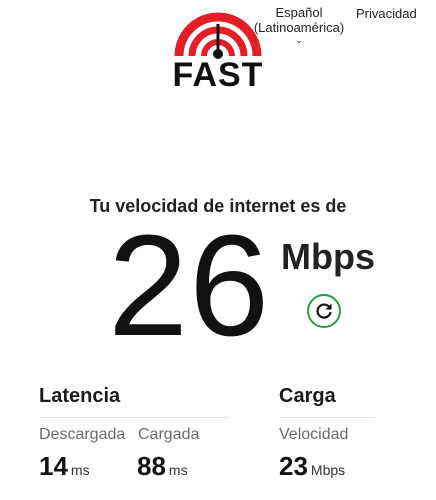  Describe the element at coordinates (328, 256) in the screenshot. I see `speed-units: Mbps` at that location.